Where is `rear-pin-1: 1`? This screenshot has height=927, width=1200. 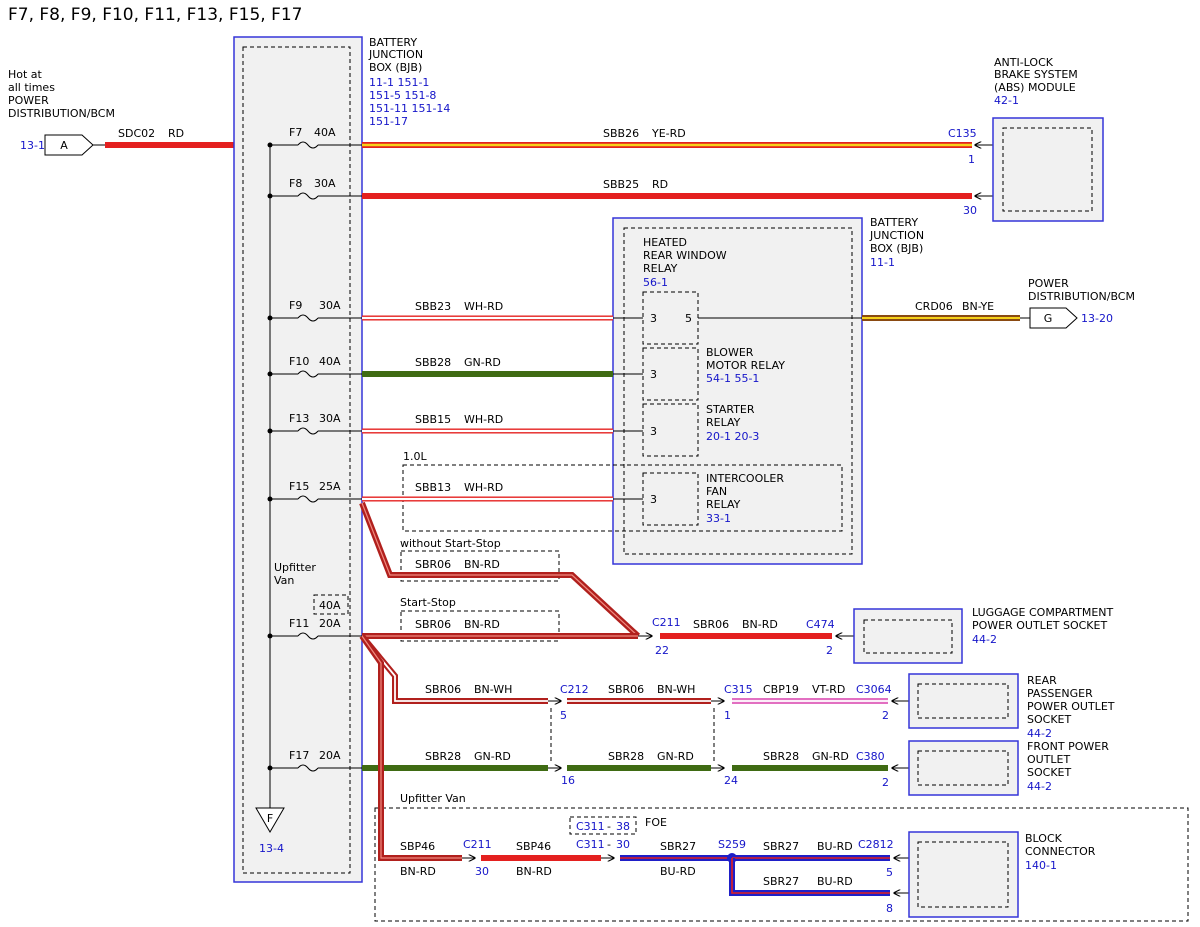 rear-pin-1: 1 is located at coordinates (727, 715).